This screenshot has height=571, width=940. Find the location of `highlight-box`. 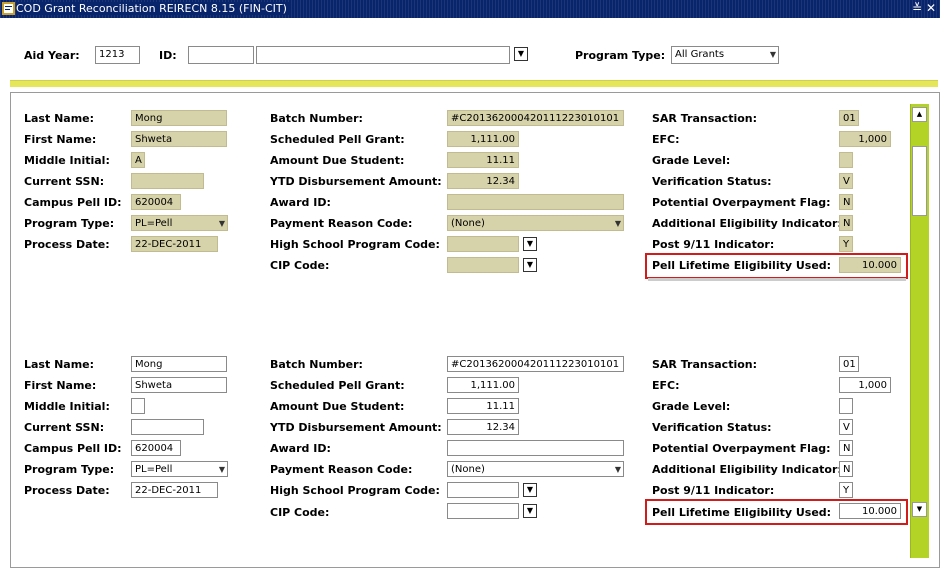

highlight-box is located at coordinates (776, 266).